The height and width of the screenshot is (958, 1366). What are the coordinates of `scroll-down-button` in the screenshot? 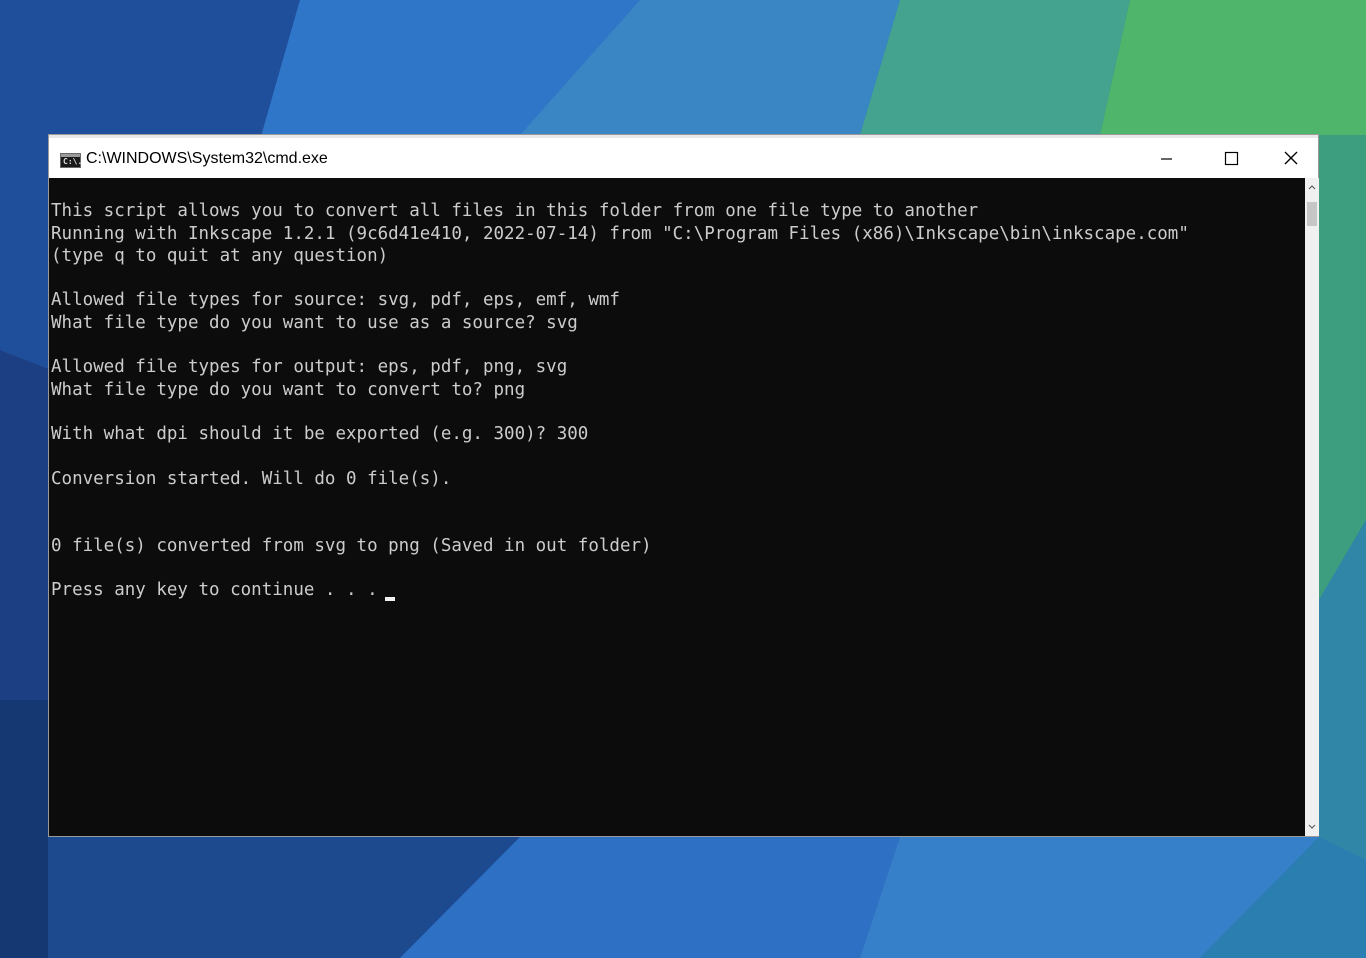 It's located at (1312, 827).